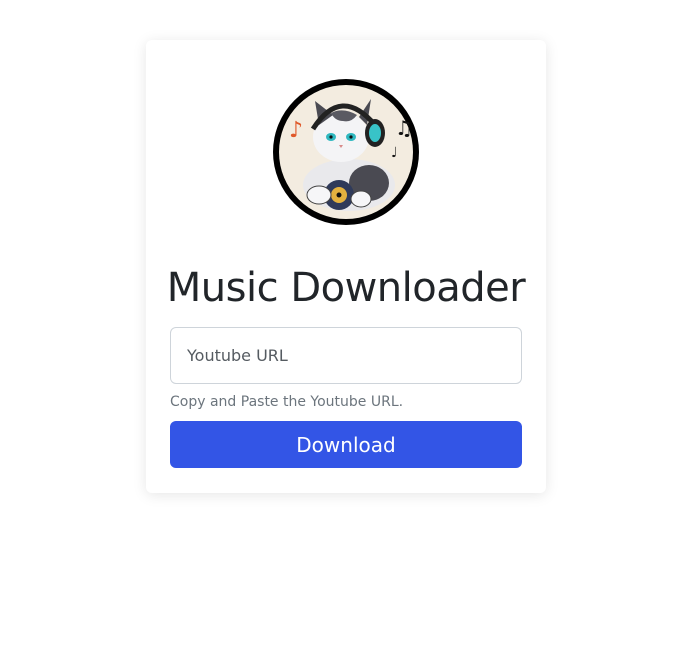  What do you see at coordinates (346, 444) in the screenshot?
I see `download-button: Download` at bounding box center [346, 444].